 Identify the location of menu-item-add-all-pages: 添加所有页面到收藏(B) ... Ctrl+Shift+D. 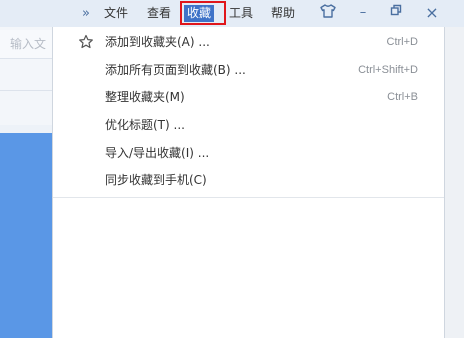
(248, 70).